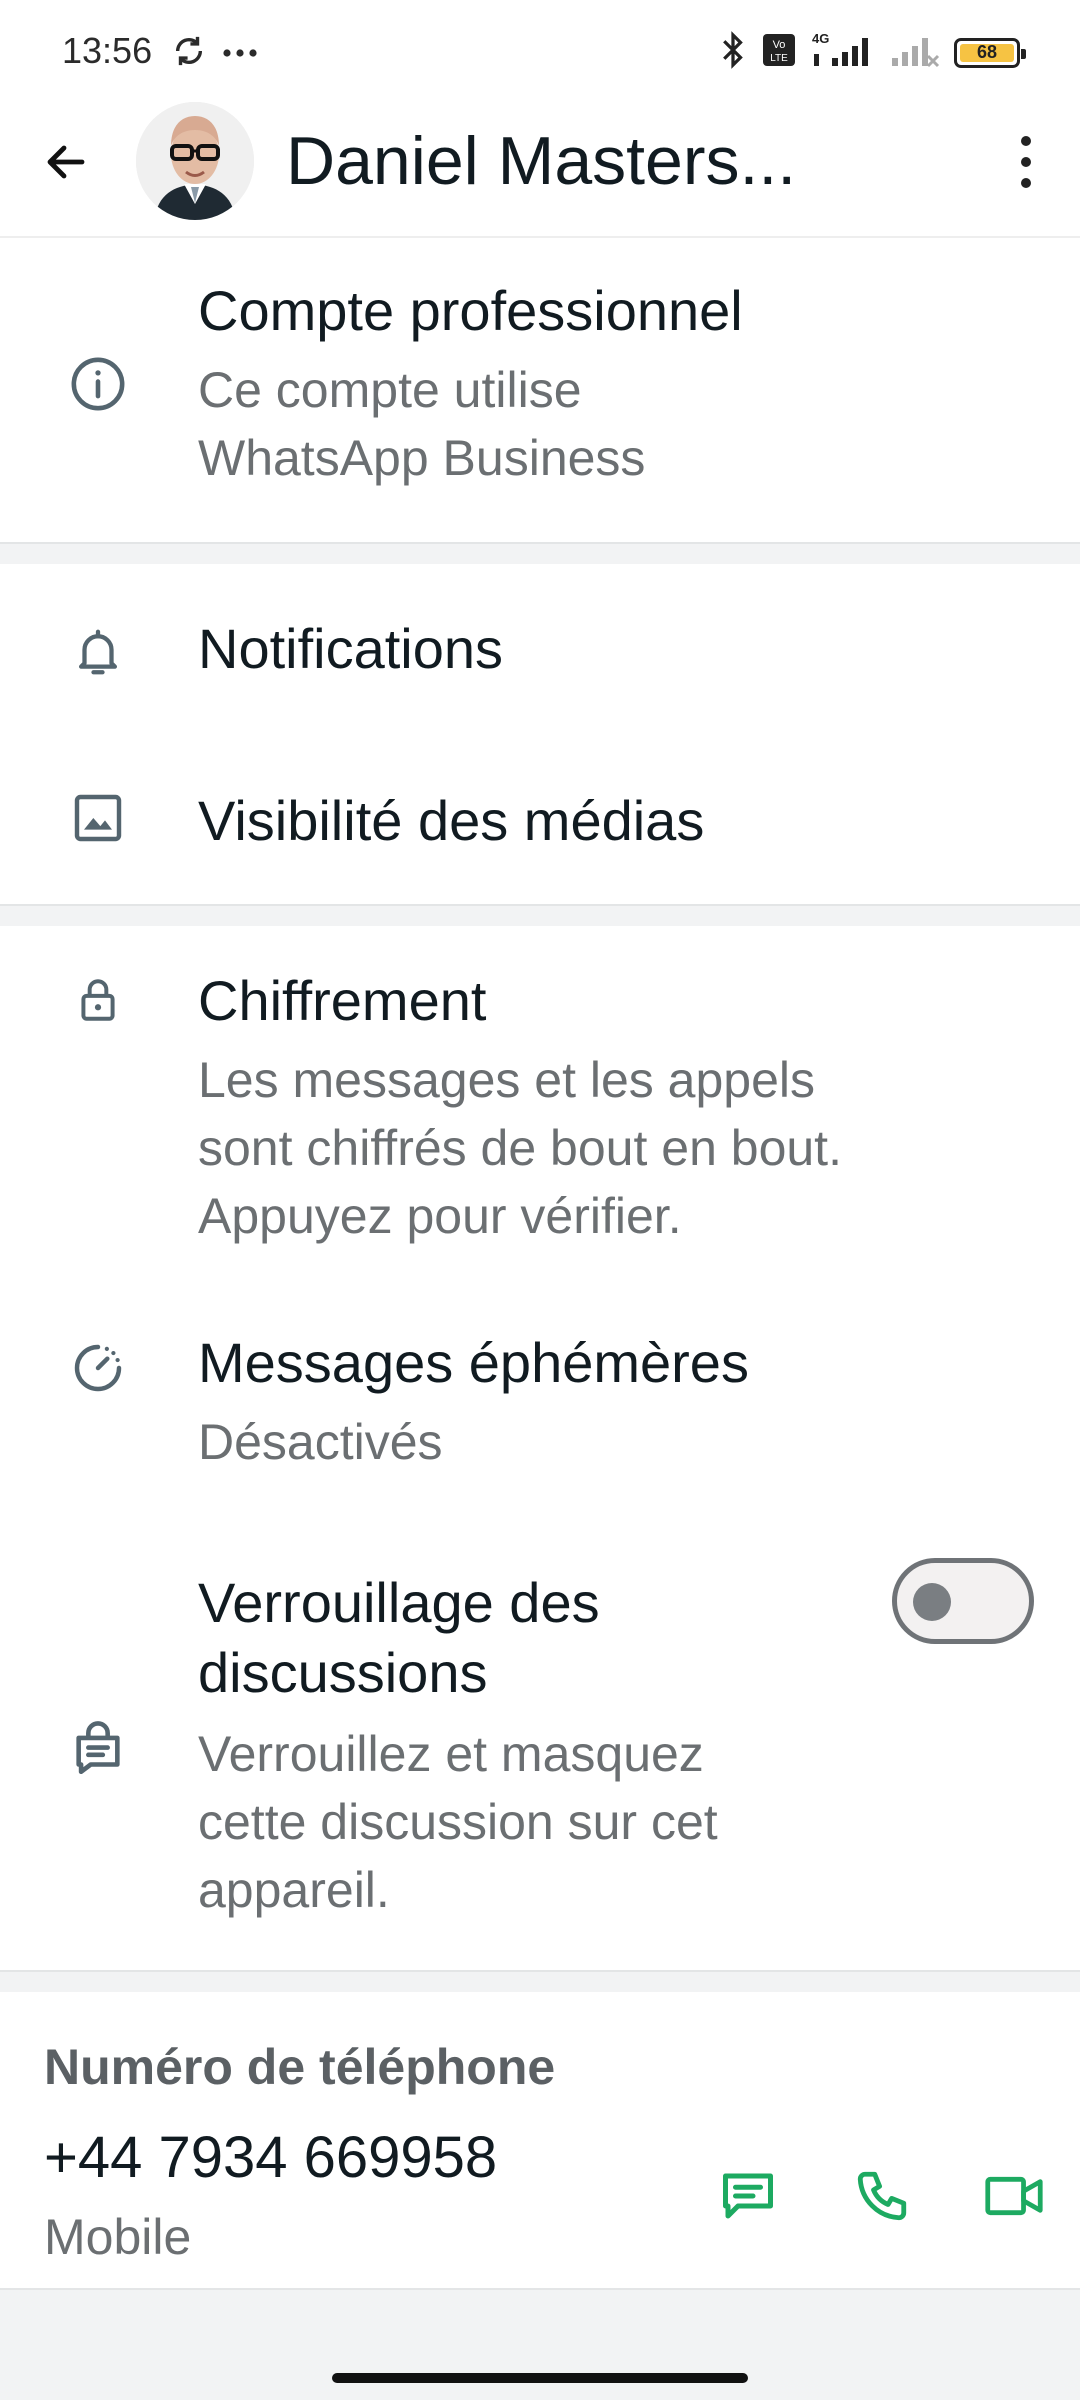 The image size is (1080, 2400). I want to click on timer-icon, so click(98, 1368).